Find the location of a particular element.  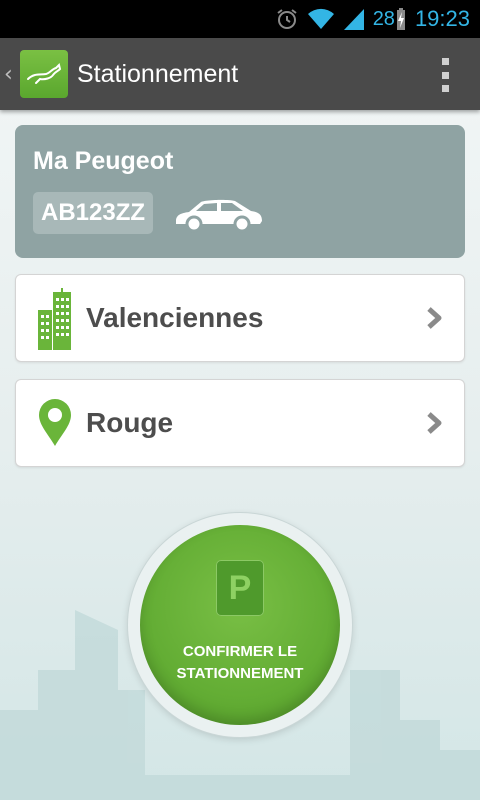

clock: 19:23 is located at coordinates (442, 18).